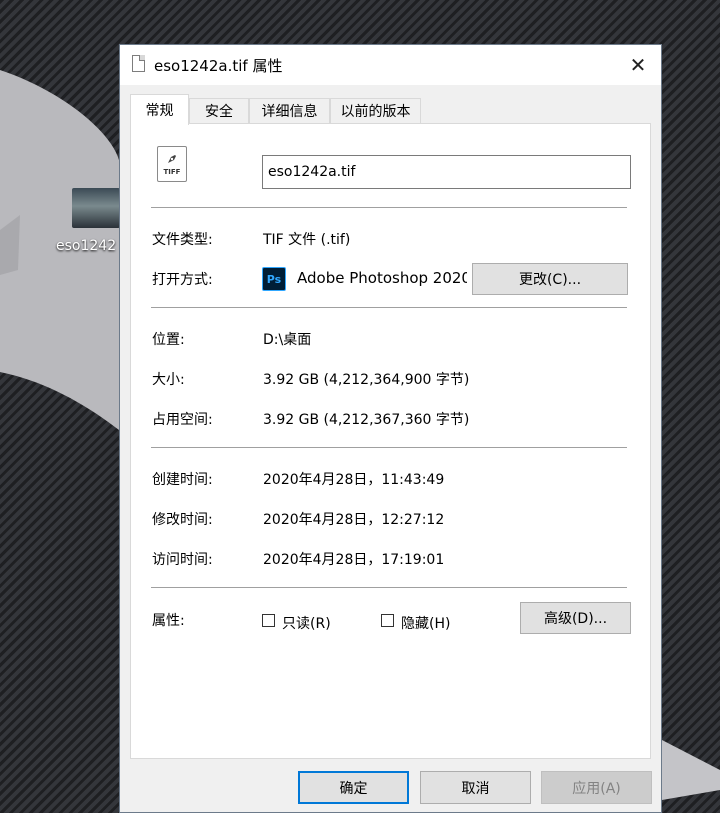  I want to click on open-with-app: Adobe Photoshop 2020, so click(382, 278).